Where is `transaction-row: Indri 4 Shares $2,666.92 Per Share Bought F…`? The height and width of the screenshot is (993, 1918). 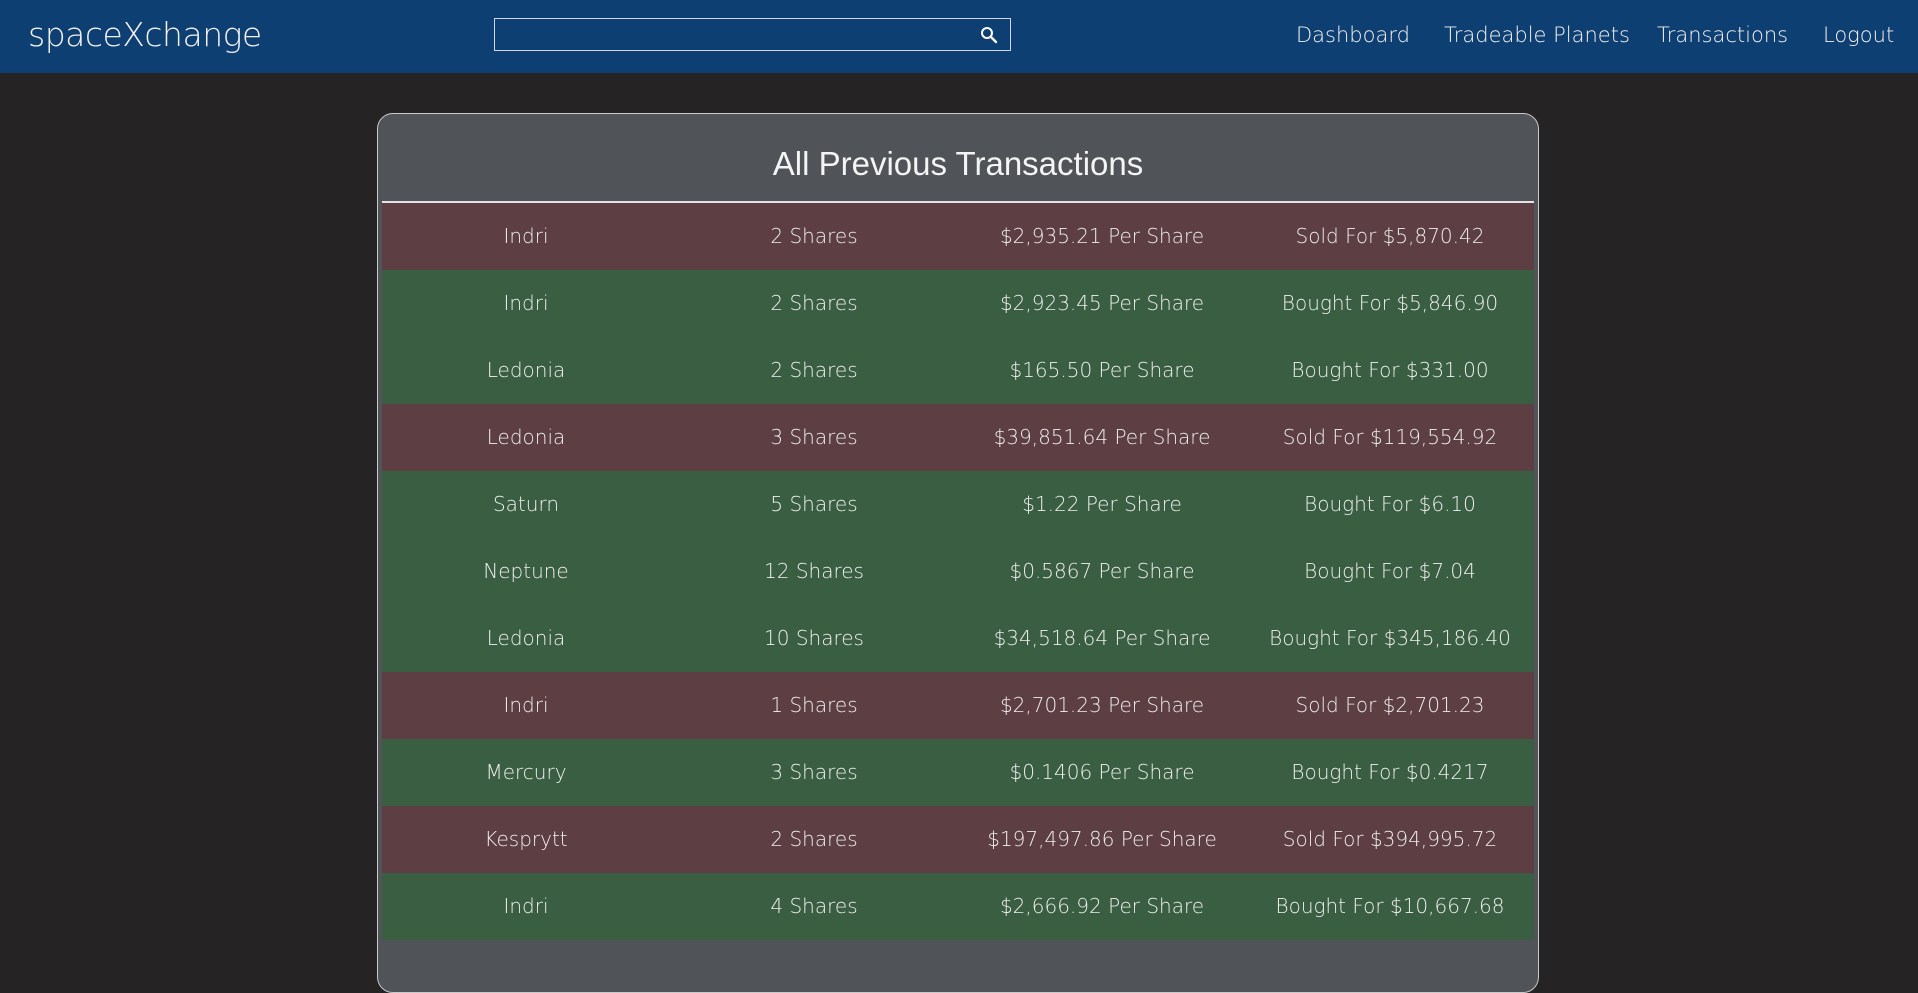
transaction-row: Indri 4 Shares $2,666.92 Per Share Bought F… is located at coordinates (958, 906).